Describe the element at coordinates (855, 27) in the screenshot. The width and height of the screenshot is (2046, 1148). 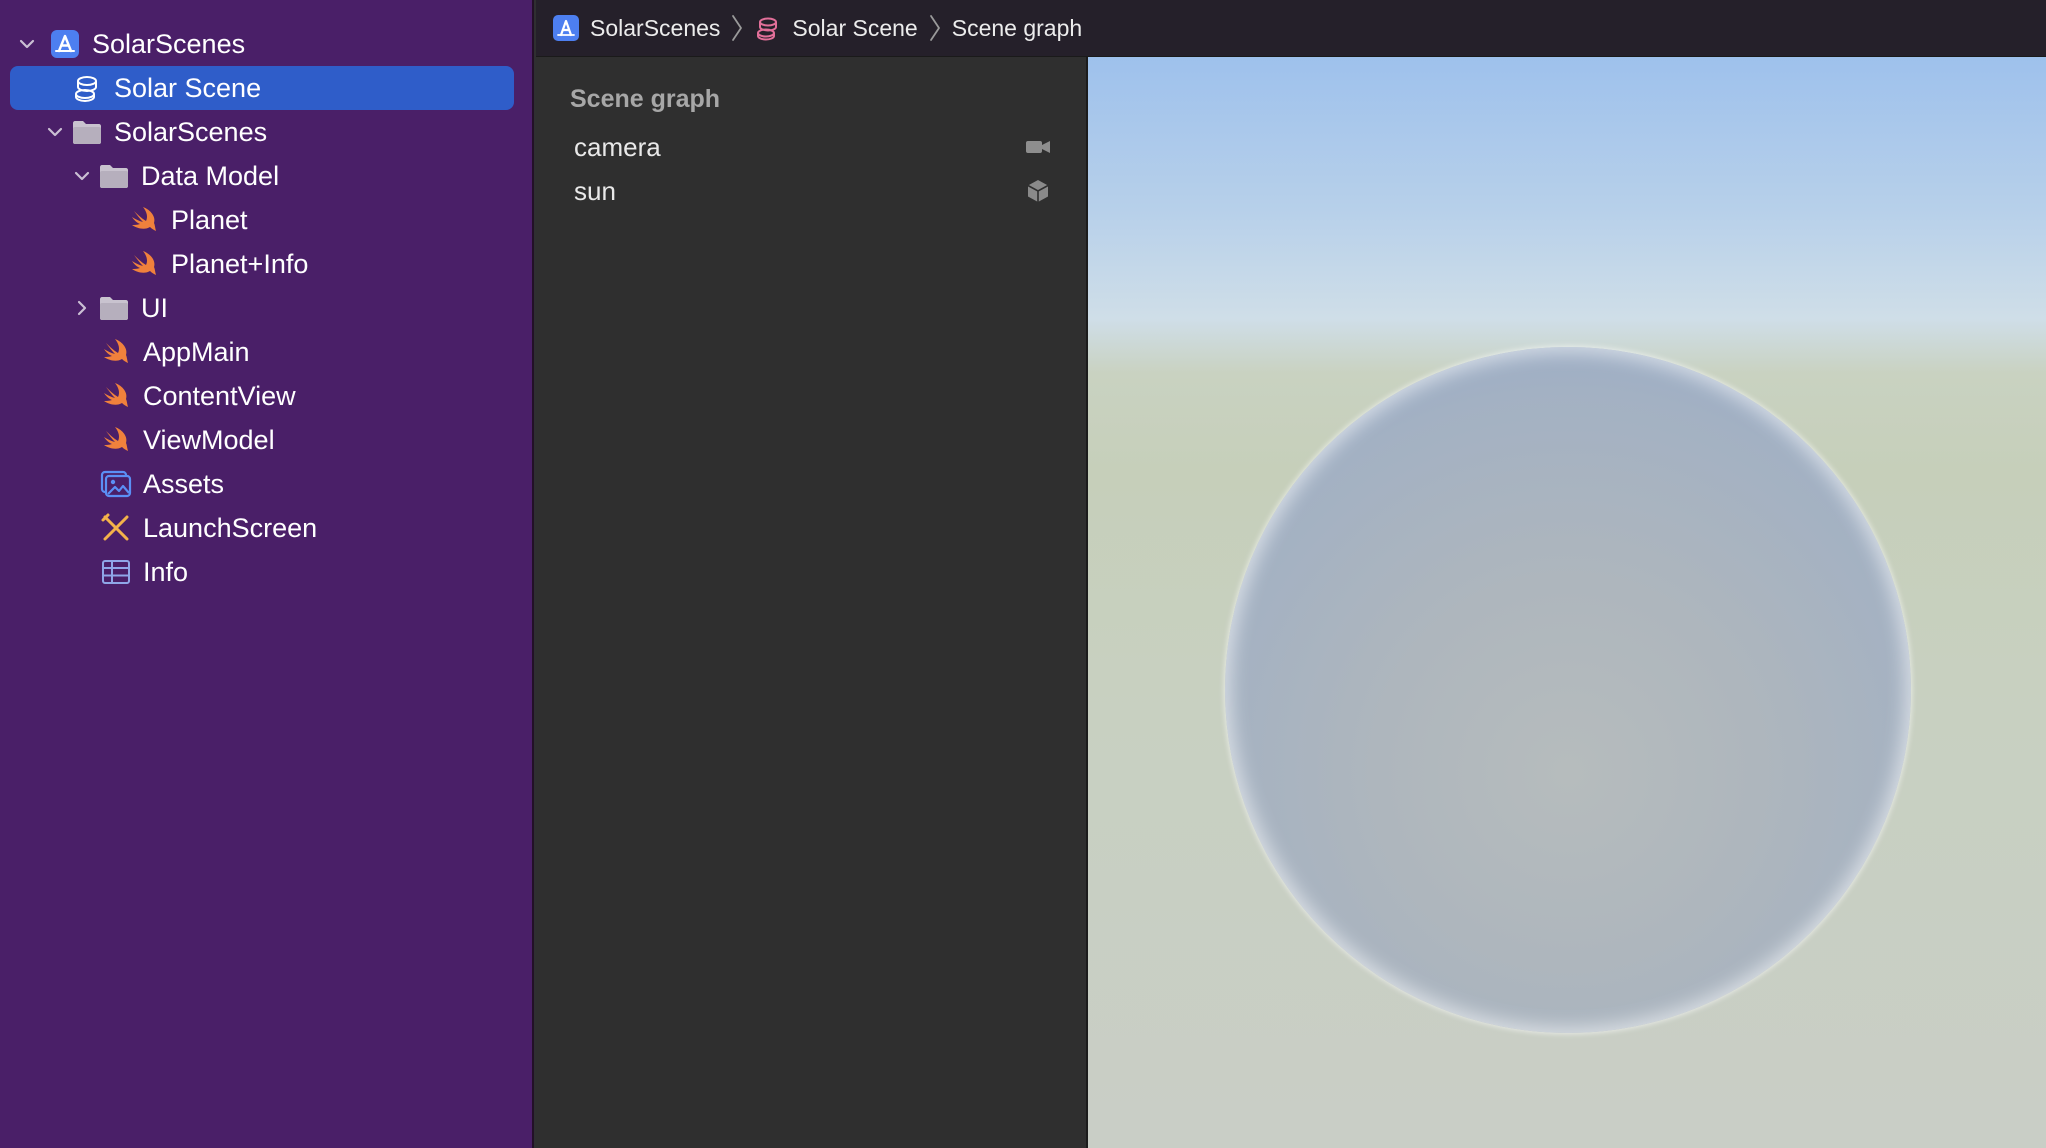
I see `breadcrumb-label: Solar Scene` at that location.